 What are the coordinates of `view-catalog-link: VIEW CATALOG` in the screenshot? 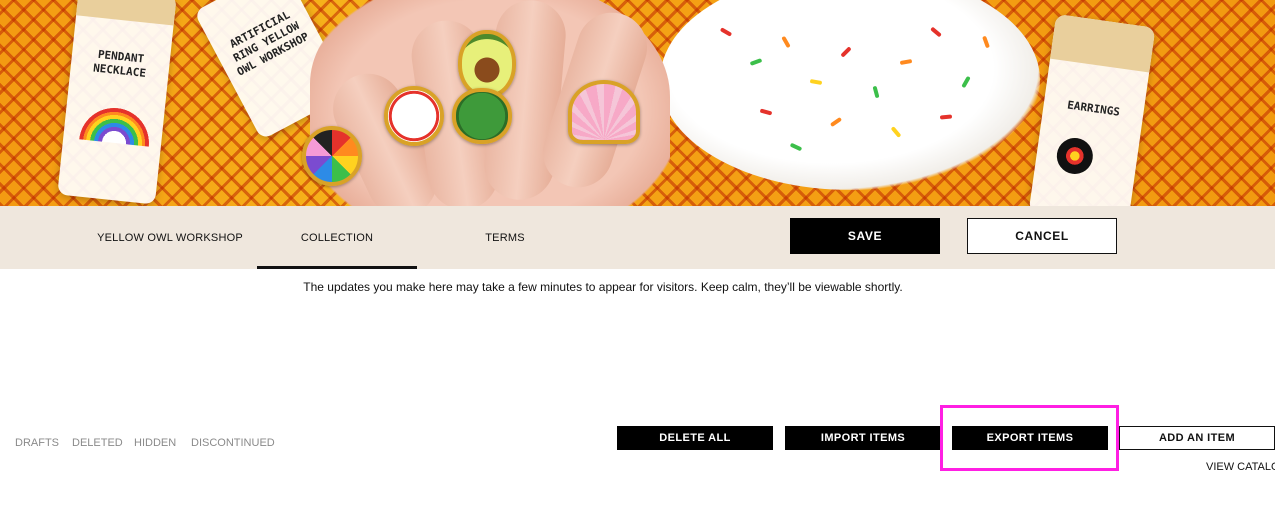 It's located at (1240, 467).